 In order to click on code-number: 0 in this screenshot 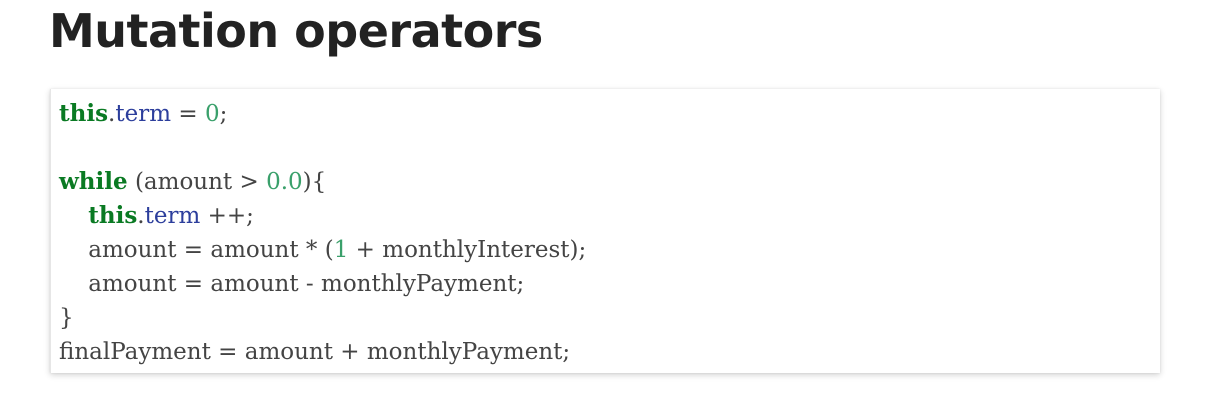, I will do `click(212, 114)`.